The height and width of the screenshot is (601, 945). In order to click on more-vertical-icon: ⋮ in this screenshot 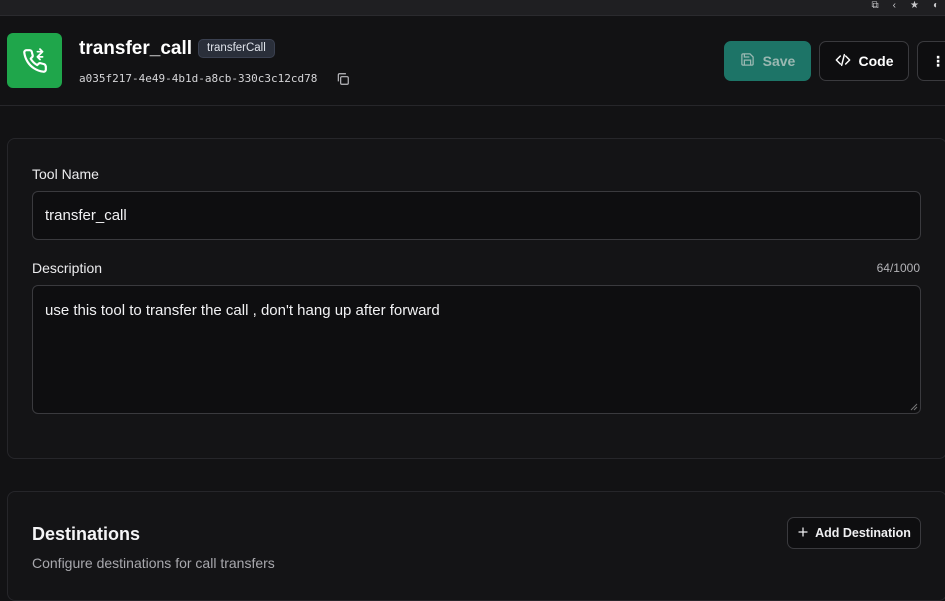, I will do `click(938, 61)`.